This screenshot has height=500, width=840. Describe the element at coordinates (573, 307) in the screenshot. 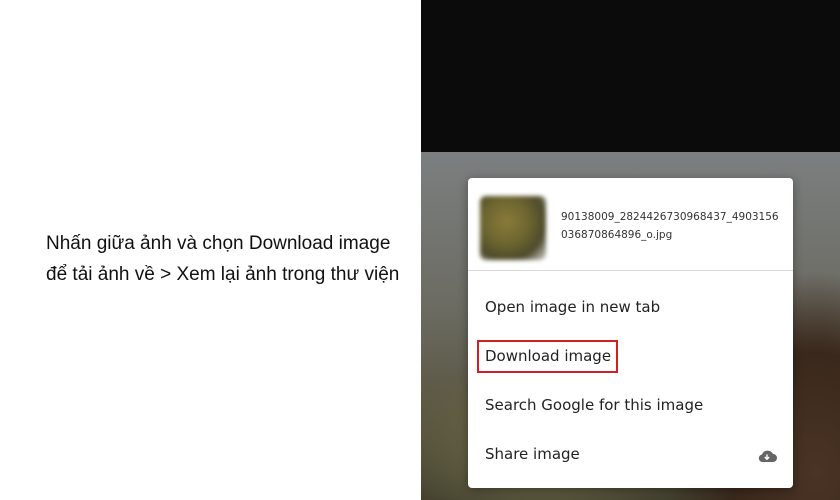

I see `menu-item-label: Open image in new tab` at that location.